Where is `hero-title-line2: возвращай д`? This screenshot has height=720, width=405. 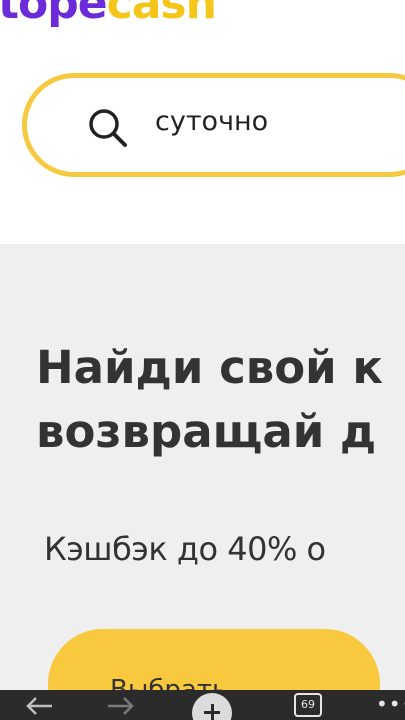 hero-title-line2: возвращай д is located at coordinates (206, 431).